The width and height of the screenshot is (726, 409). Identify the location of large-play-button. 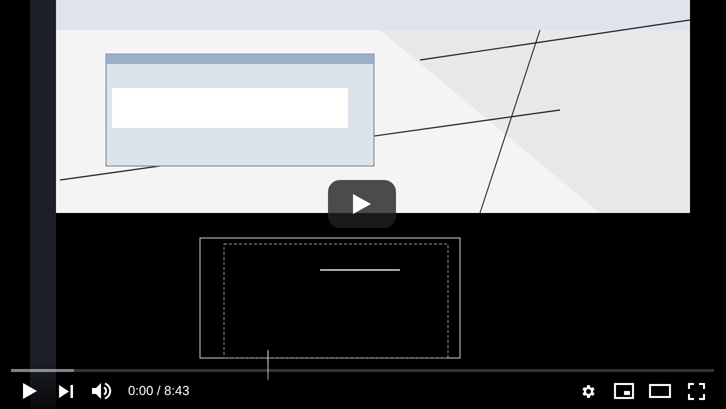
(362, 204).